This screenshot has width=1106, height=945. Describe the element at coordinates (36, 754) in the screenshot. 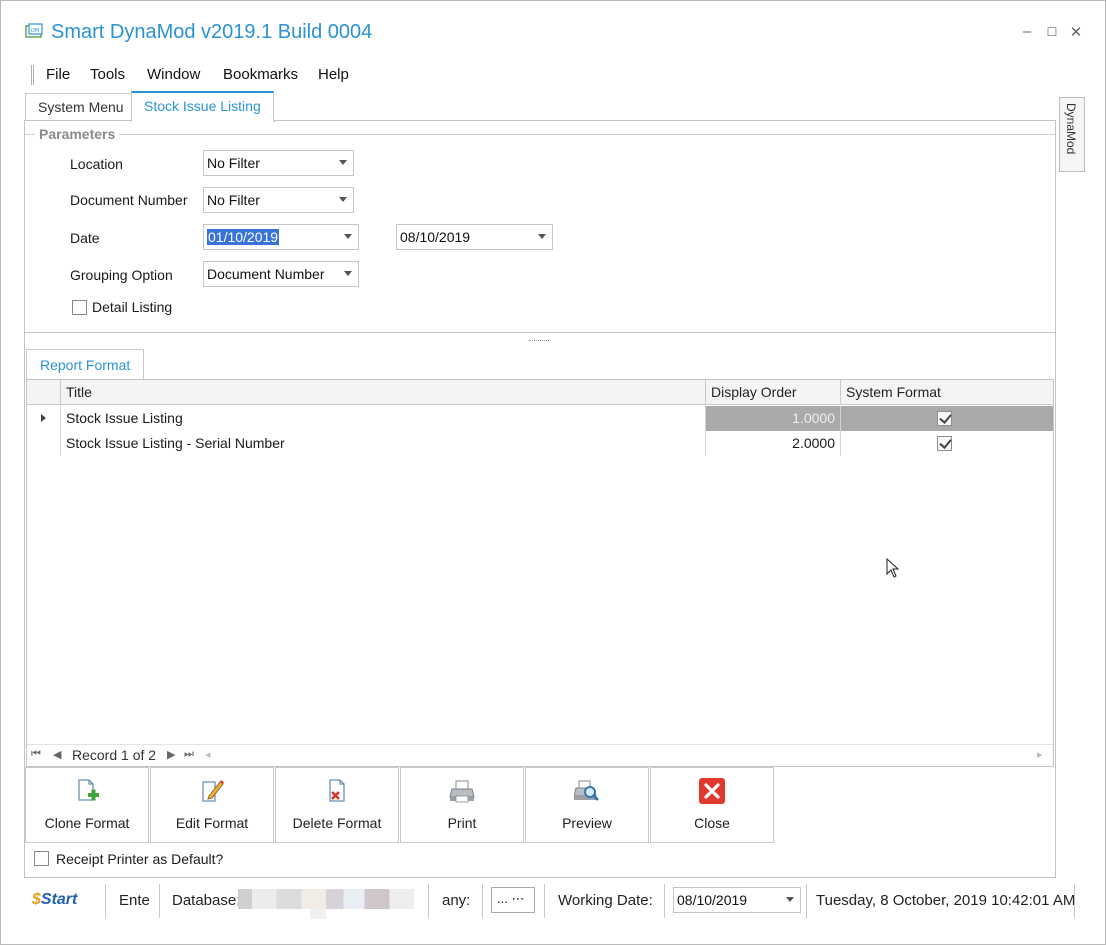

I see `first-record-icon: ⏮` at that location.